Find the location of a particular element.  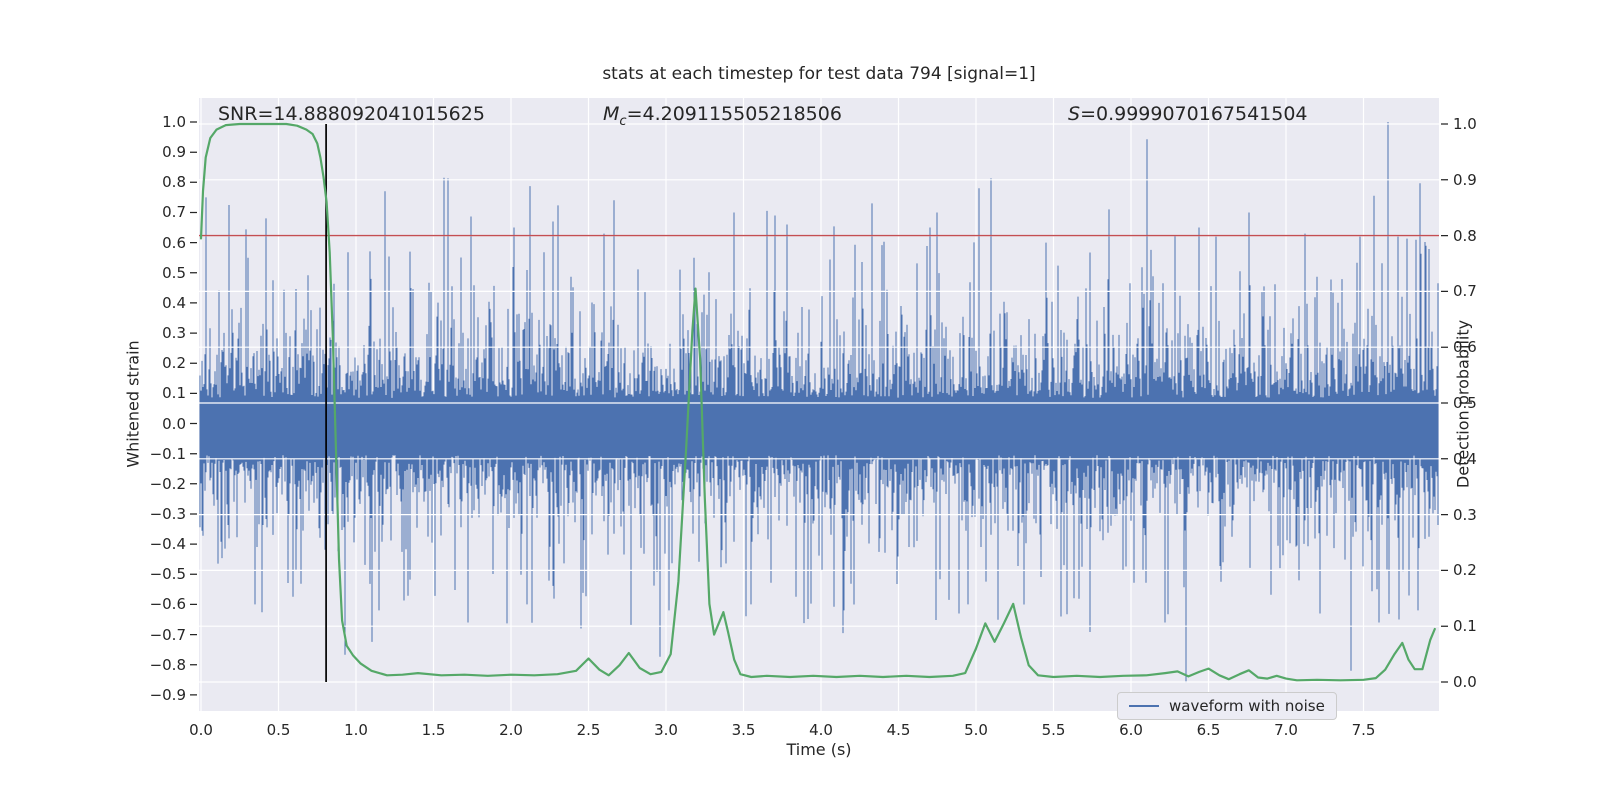

y-left-tick-label: 0.9 is located at coordinates (174, 152).